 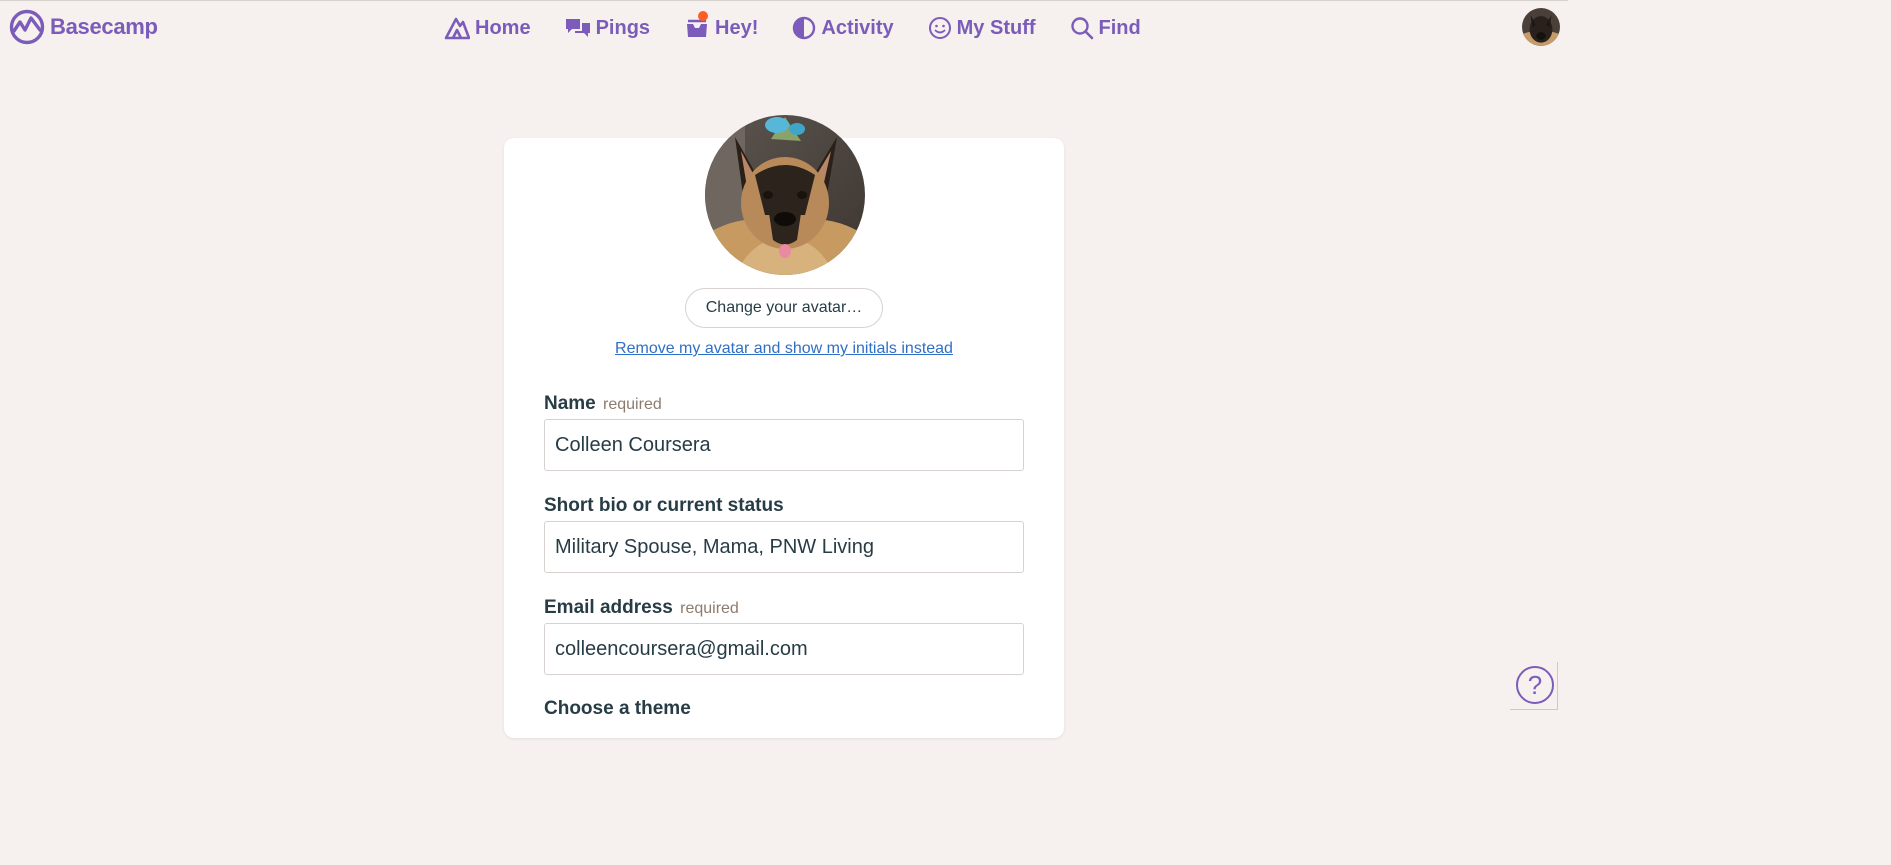 I want to click on basecamp-logo: Basecamp, so click(x=83, y=27).